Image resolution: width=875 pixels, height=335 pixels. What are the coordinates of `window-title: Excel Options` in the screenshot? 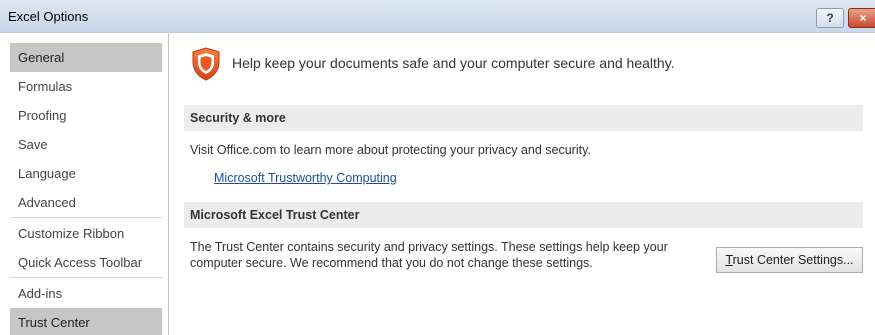 It's located at (48, 16).